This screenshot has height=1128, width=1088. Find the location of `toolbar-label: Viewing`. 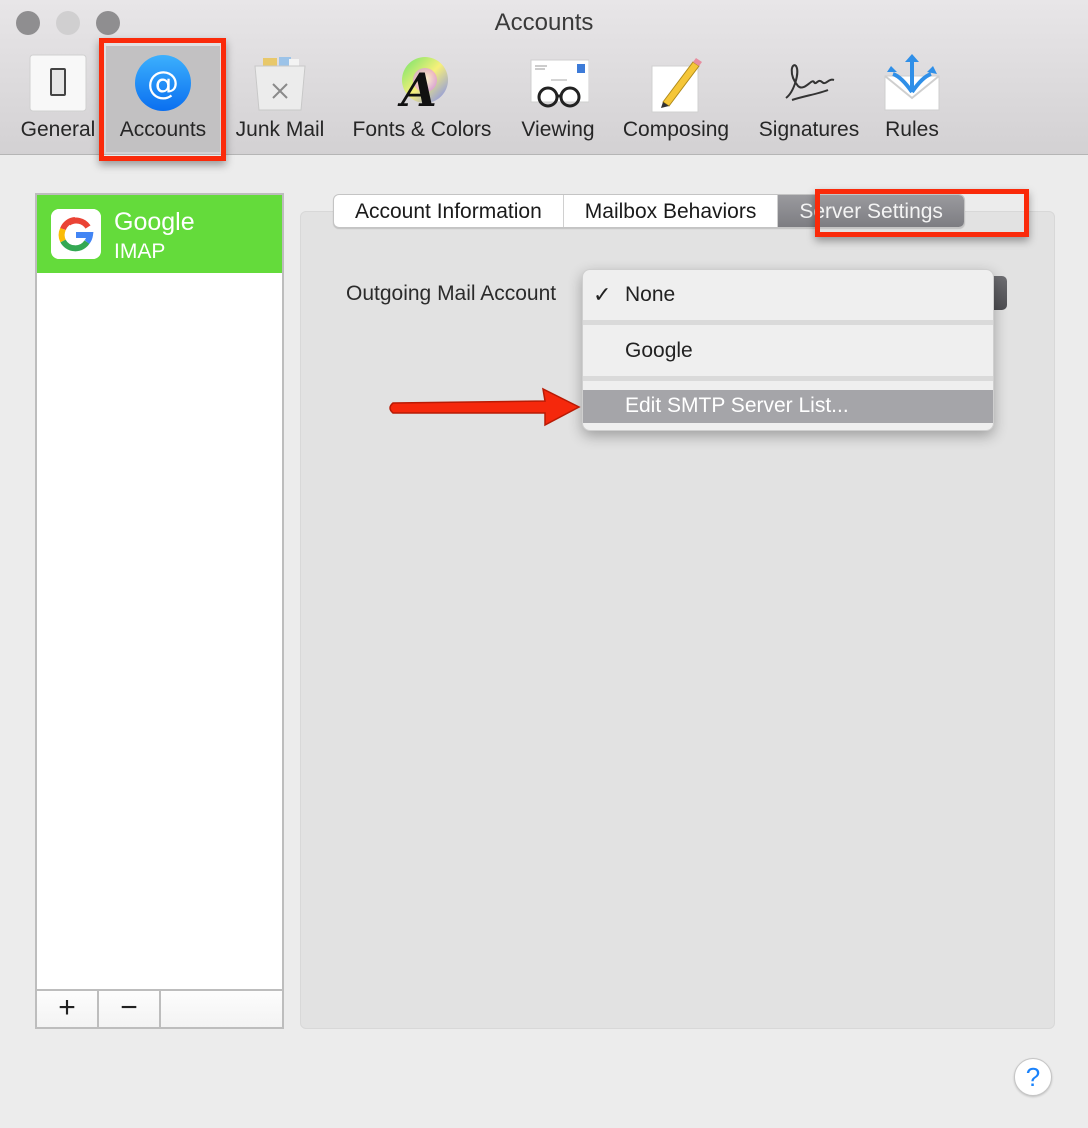

toolbar-label: Viewing is located at coordinates (558, 129).